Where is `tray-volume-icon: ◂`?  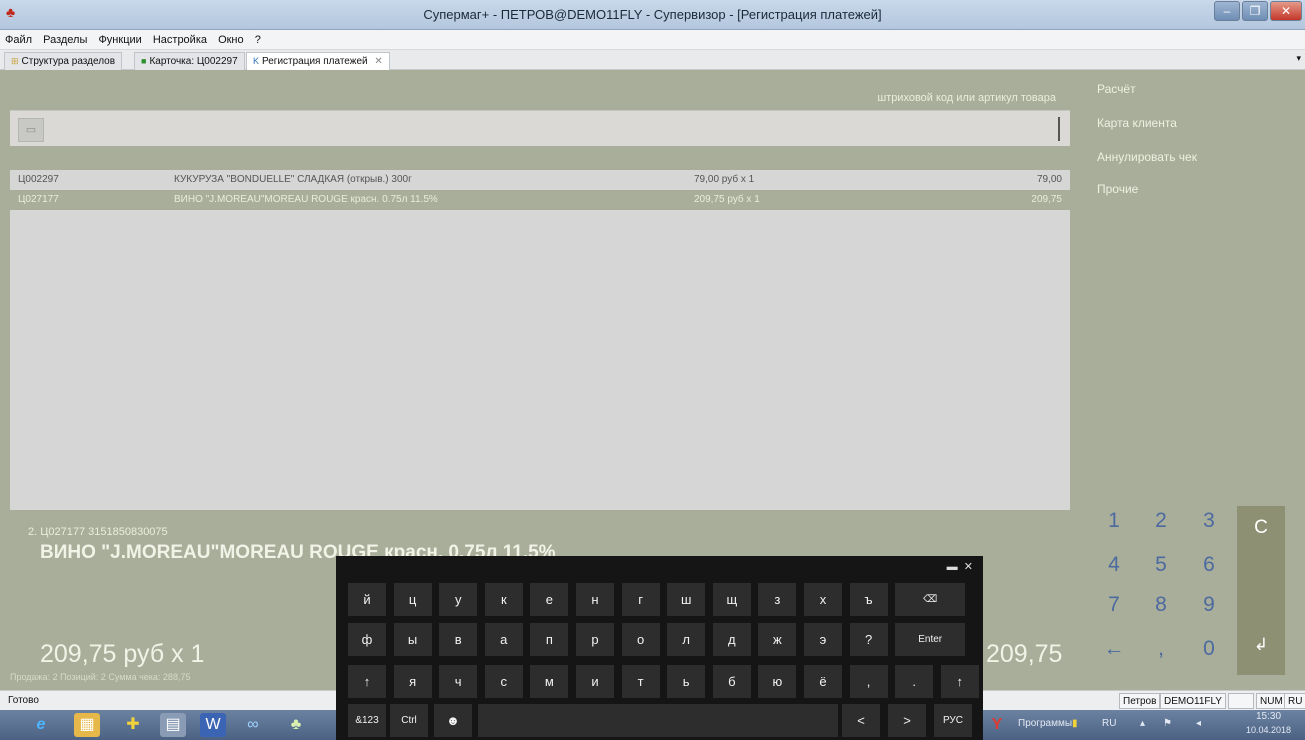
tray-volume-icon: ◂ is located at coordinates (1198, 723).